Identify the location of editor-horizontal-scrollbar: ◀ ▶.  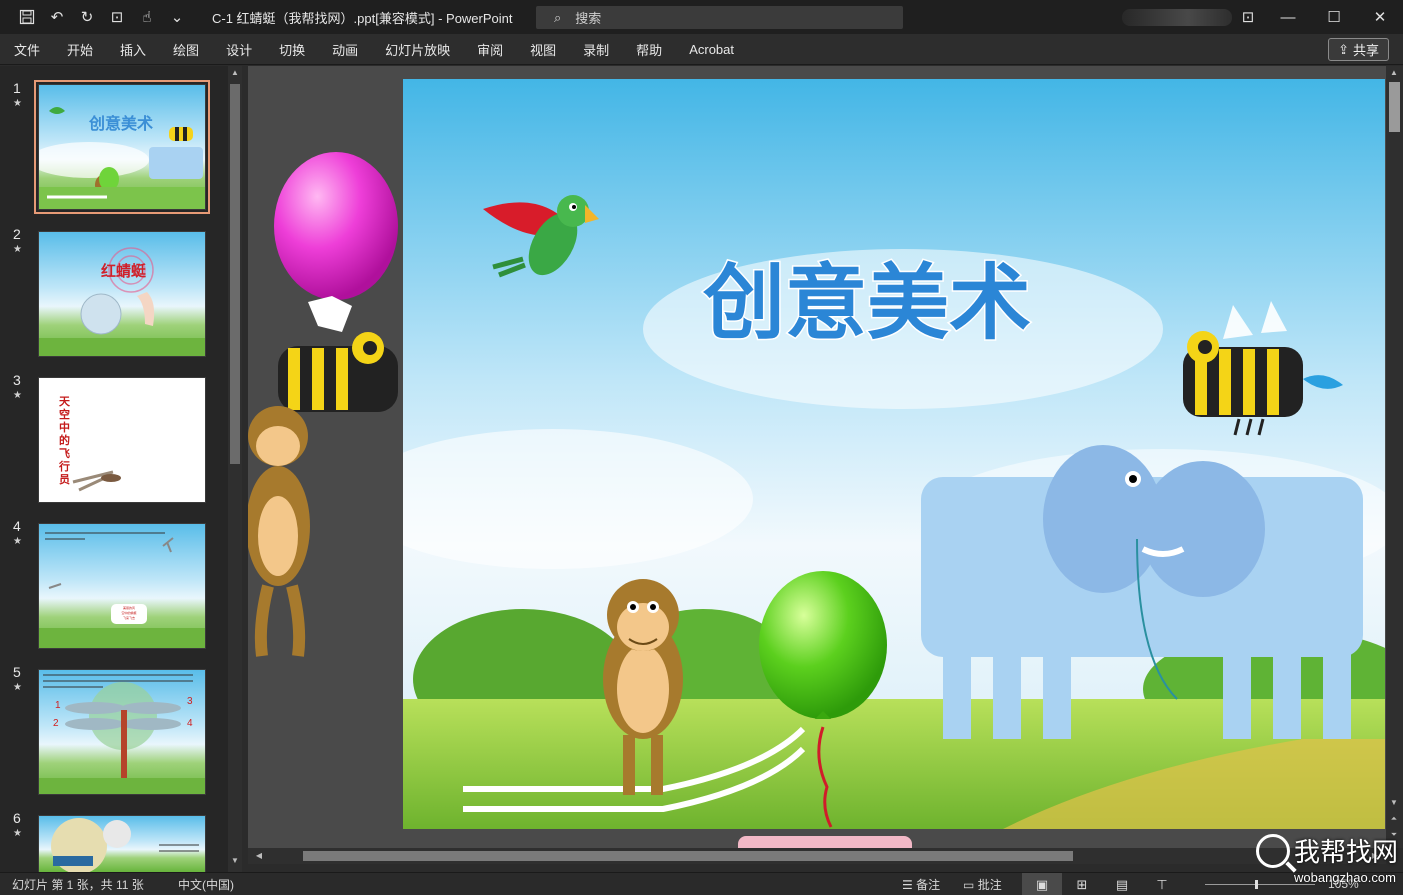
(817, 856).